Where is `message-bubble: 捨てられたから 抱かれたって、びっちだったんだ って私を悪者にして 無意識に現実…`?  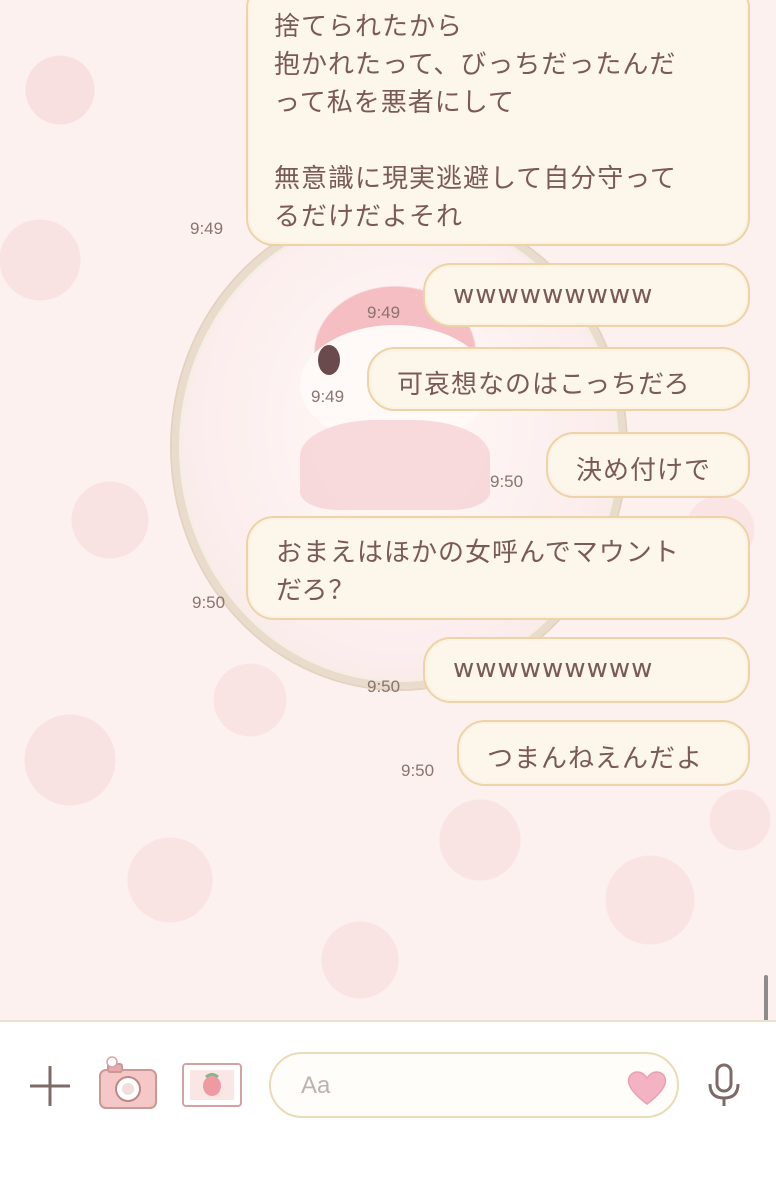 message-bubble: 捨てられたから 抱かれたって、びっちだったんだ って私を悪者にして 無意識に現実… is located at coordinates (498, 123).